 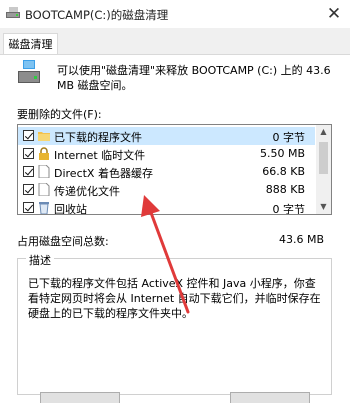 What do you see at coordinates (323, 132) in the screenshot?
I see `scroll-up-icon: ▲` at bounding box center [323, 132].